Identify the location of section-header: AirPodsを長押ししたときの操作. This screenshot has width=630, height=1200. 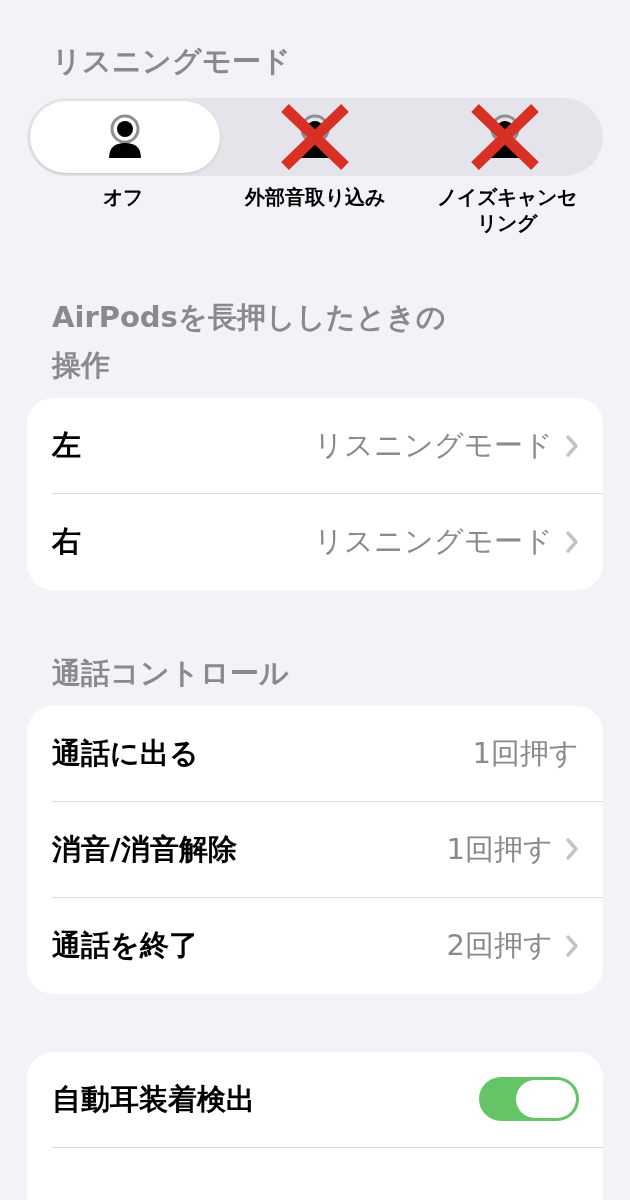
(248, 342).